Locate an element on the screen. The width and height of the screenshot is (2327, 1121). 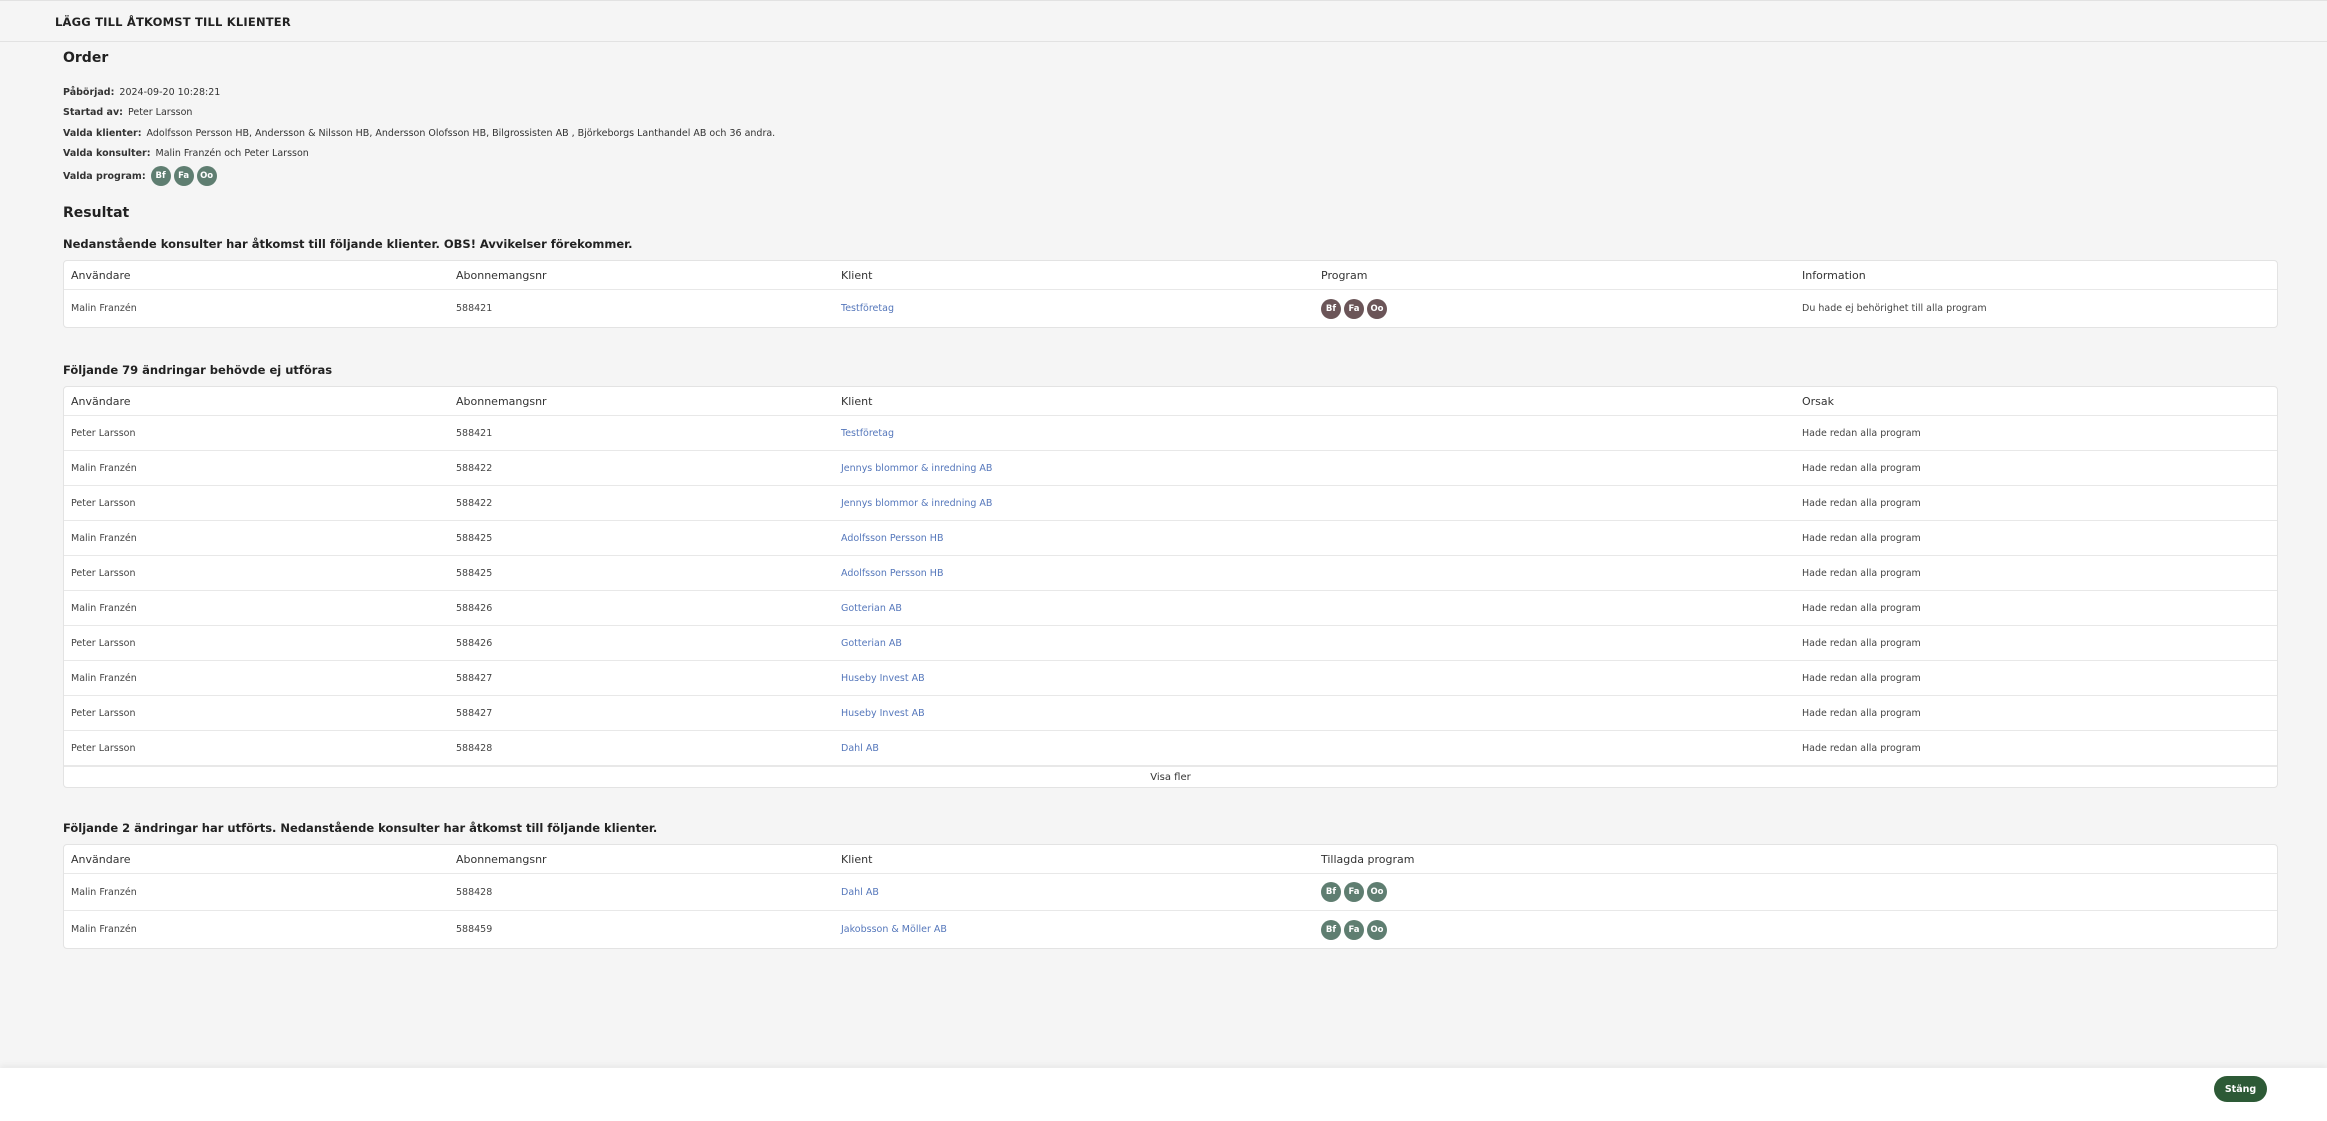
footer-bar: Stäng is located at coordinates (1163, 1094).